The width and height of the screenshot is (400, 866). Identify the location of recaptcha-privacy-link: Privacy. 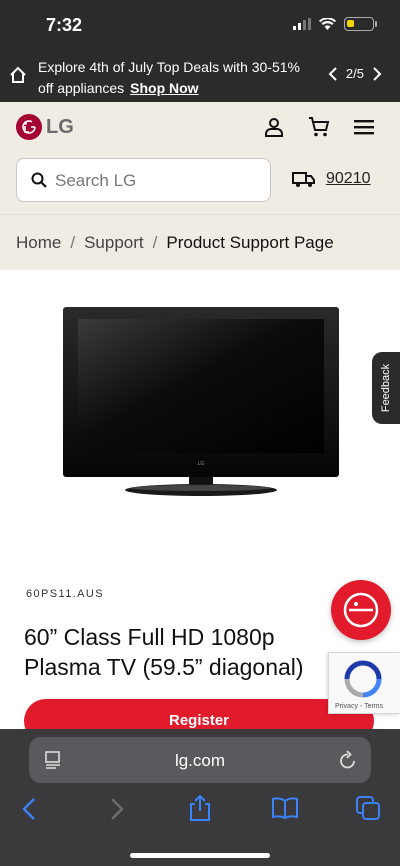
(346, 706).